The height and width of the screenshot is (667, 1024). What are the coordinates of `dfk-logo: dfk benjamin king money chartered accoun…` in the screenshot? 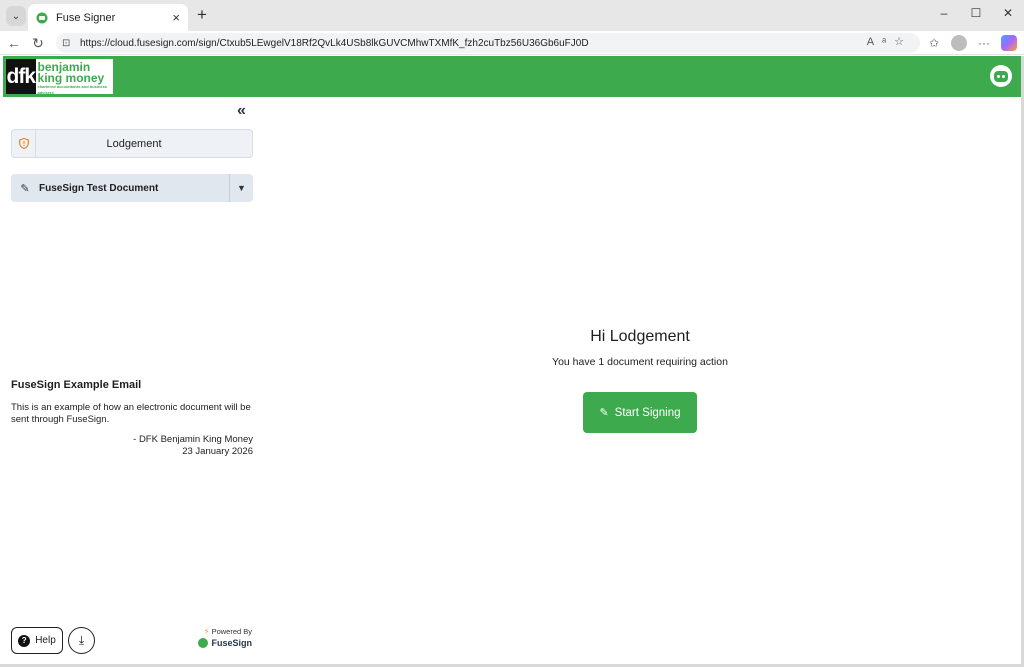 It's located at (59, 77).